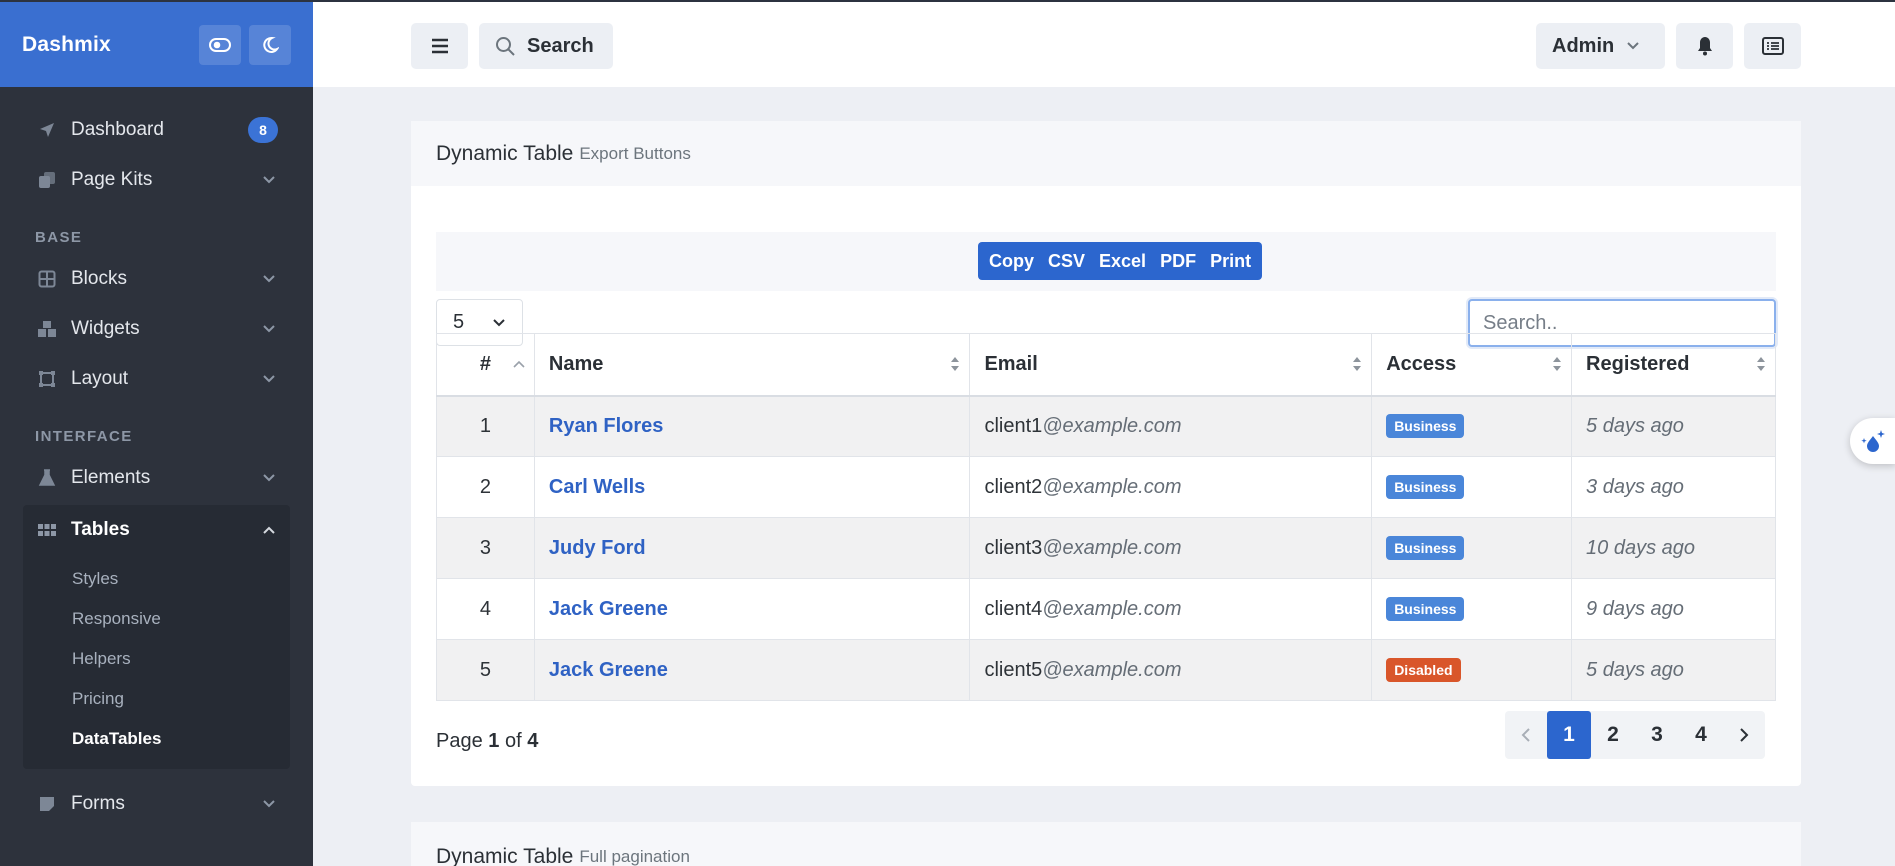 This screenshot has height=866, width=1895. Describe the element at coordinates (1011, 261) in the screenshot. I see `copy-button: Copy` at that location.